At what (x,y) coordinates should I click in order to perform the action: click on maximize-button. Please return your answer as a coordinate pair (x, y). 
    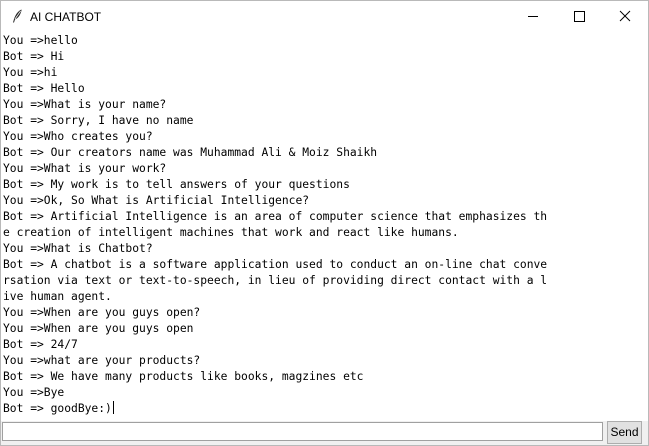
    Looking at the image, I should click on (579, 16).